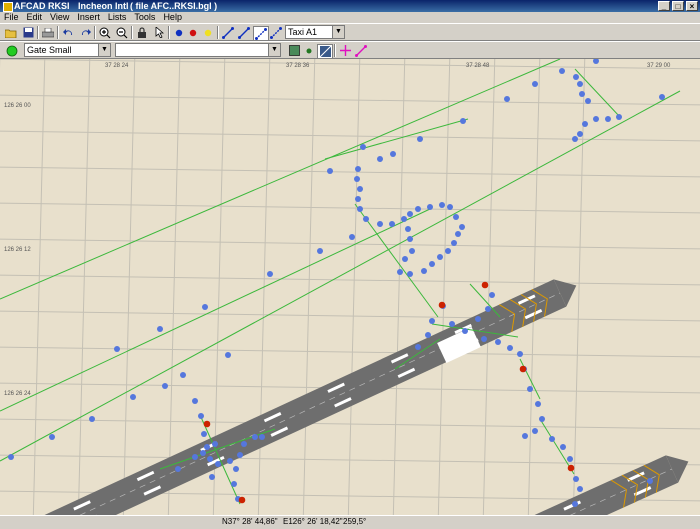  What do you see at coordinates (88, 17) in the screenshot?
I see `menu-insert: Insert` at bounding box center [88, 17].